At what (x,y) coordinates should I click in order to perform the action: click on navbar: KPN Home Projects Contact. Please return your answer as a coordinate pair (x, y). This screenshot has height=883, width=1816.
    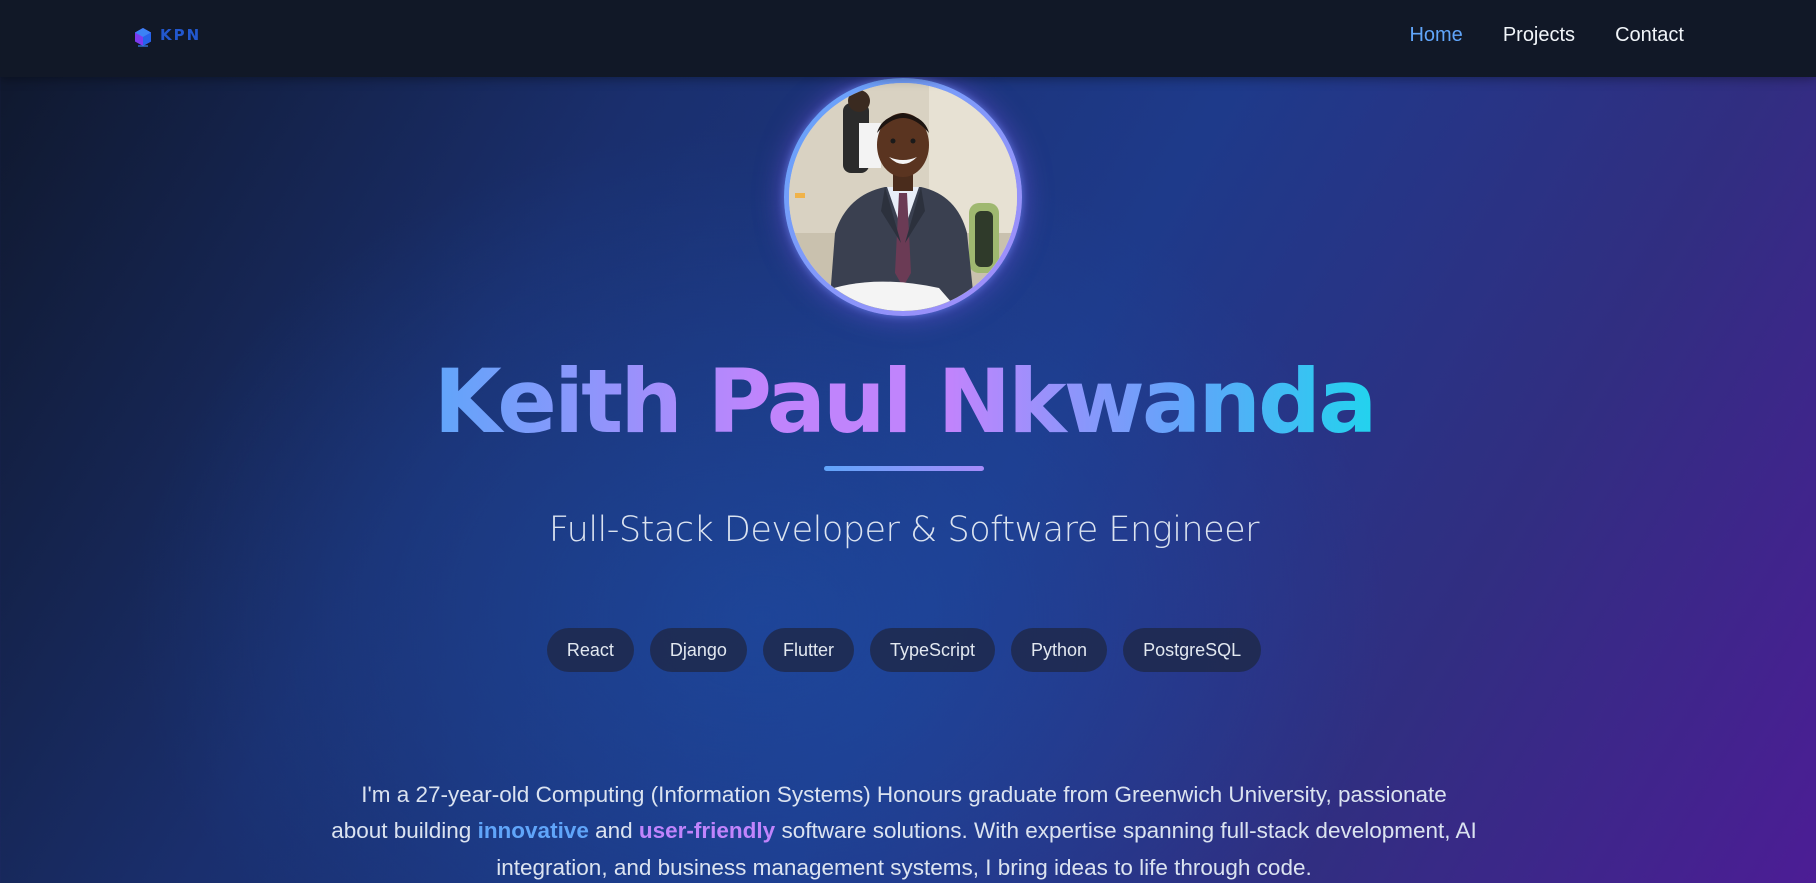
    Looking at the image, I should click on (908, 38).